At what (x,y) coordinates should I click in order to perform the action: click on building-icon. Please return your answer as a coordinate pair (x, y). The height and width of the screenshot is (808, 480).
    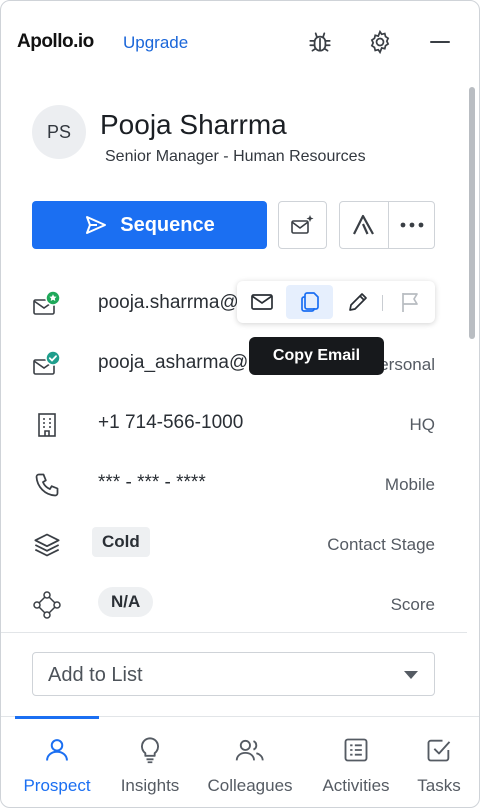
    Looking at the image, I should click on (47, 425).